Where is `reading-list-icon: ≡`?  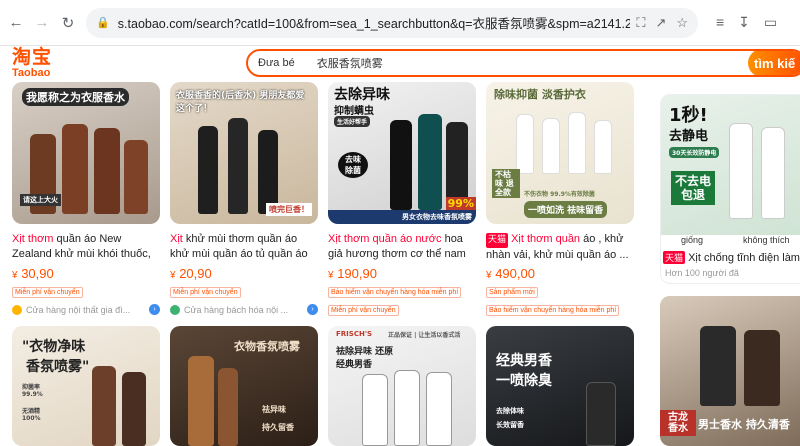 reading-list-icon: ≡ is located at coordinates (720, 22).